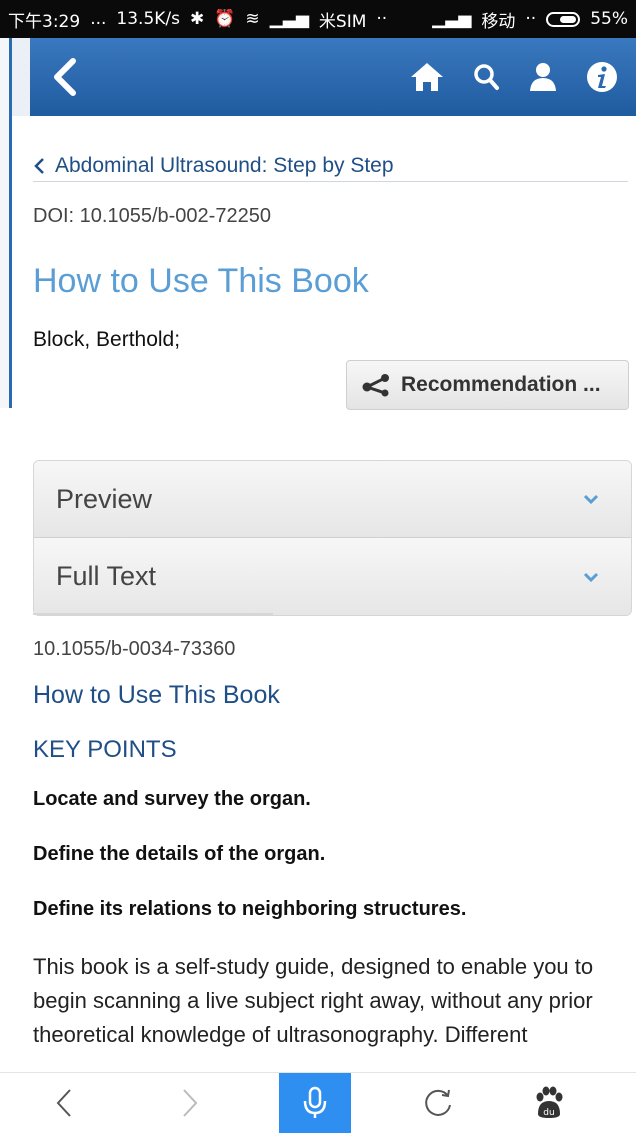  I want to click on home-icon, so click(427, 77).